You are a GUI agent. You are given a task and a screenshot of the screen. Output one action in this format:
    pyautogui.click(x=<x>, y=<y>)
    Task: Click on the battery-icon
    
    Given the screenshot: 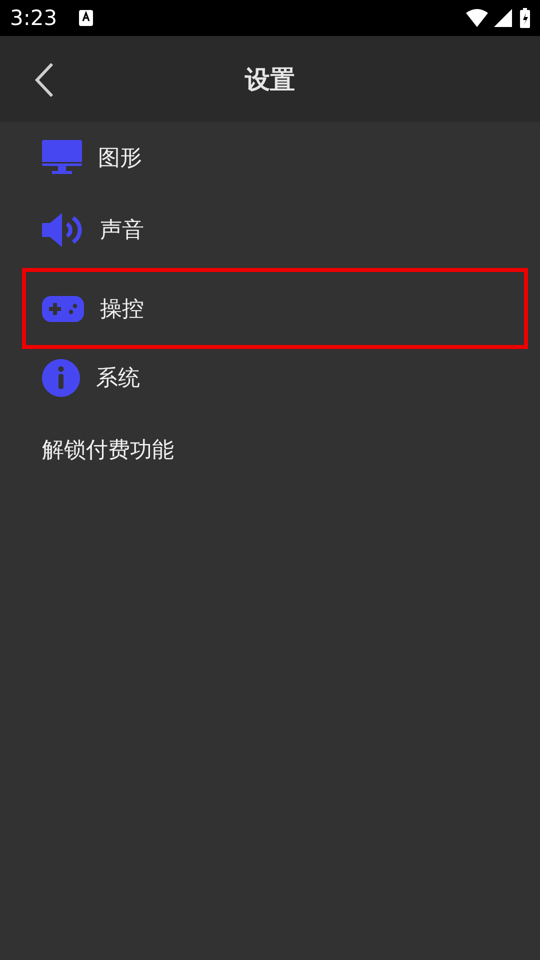 What is the action you would take?
    pyautogui.click(x=525, y=18)
    